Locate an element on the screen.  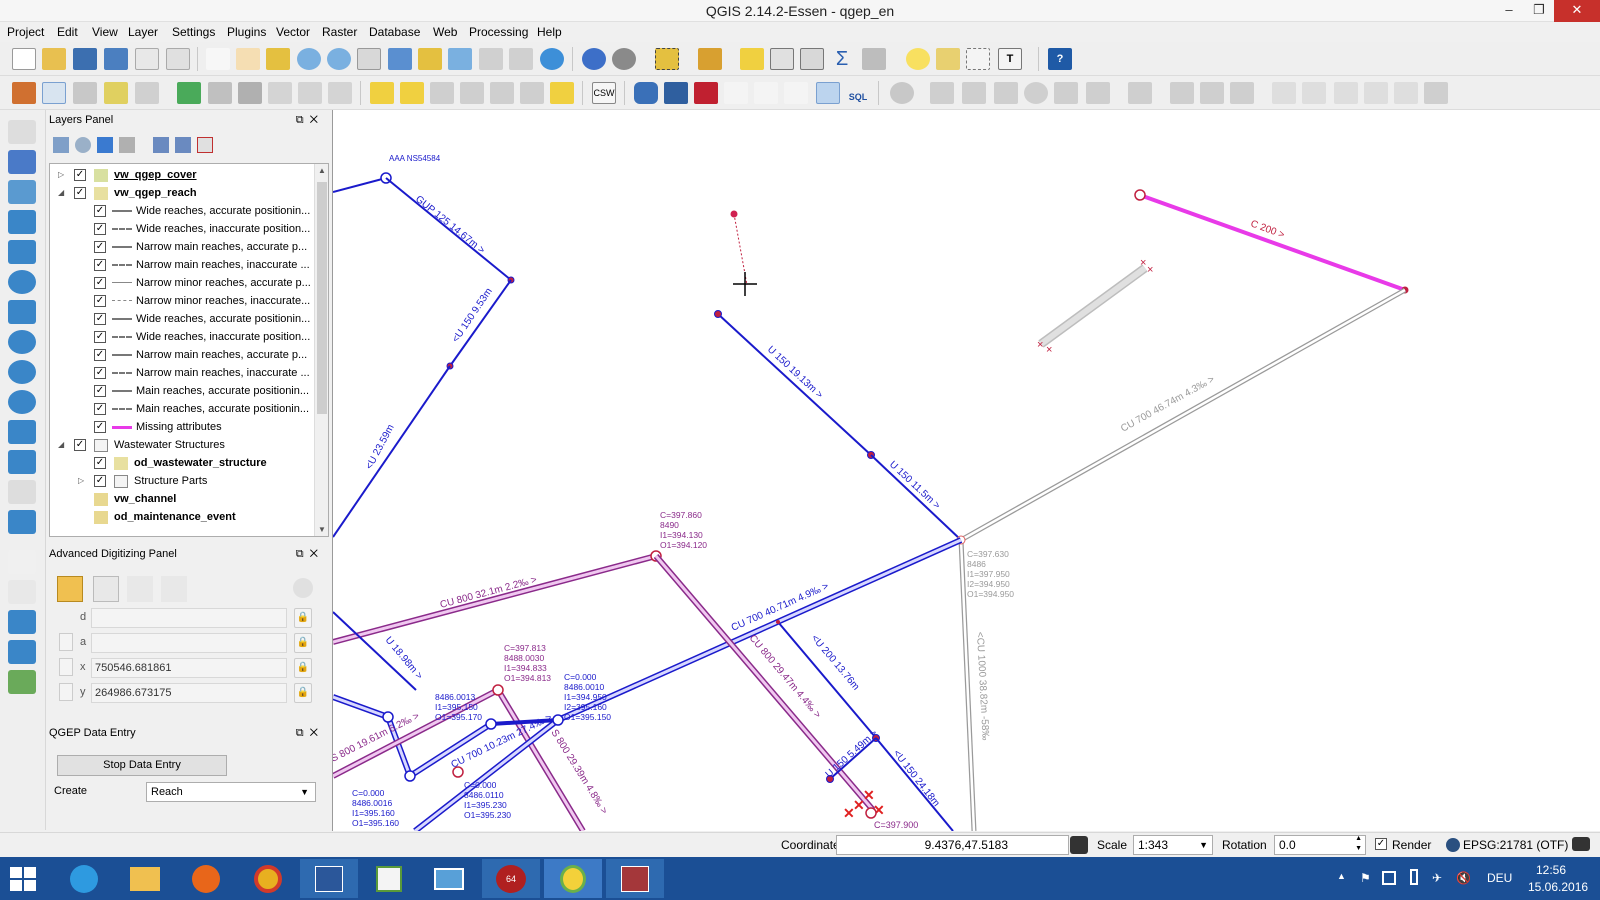
toggle-editing-icon is located at coordinates (54, 93).